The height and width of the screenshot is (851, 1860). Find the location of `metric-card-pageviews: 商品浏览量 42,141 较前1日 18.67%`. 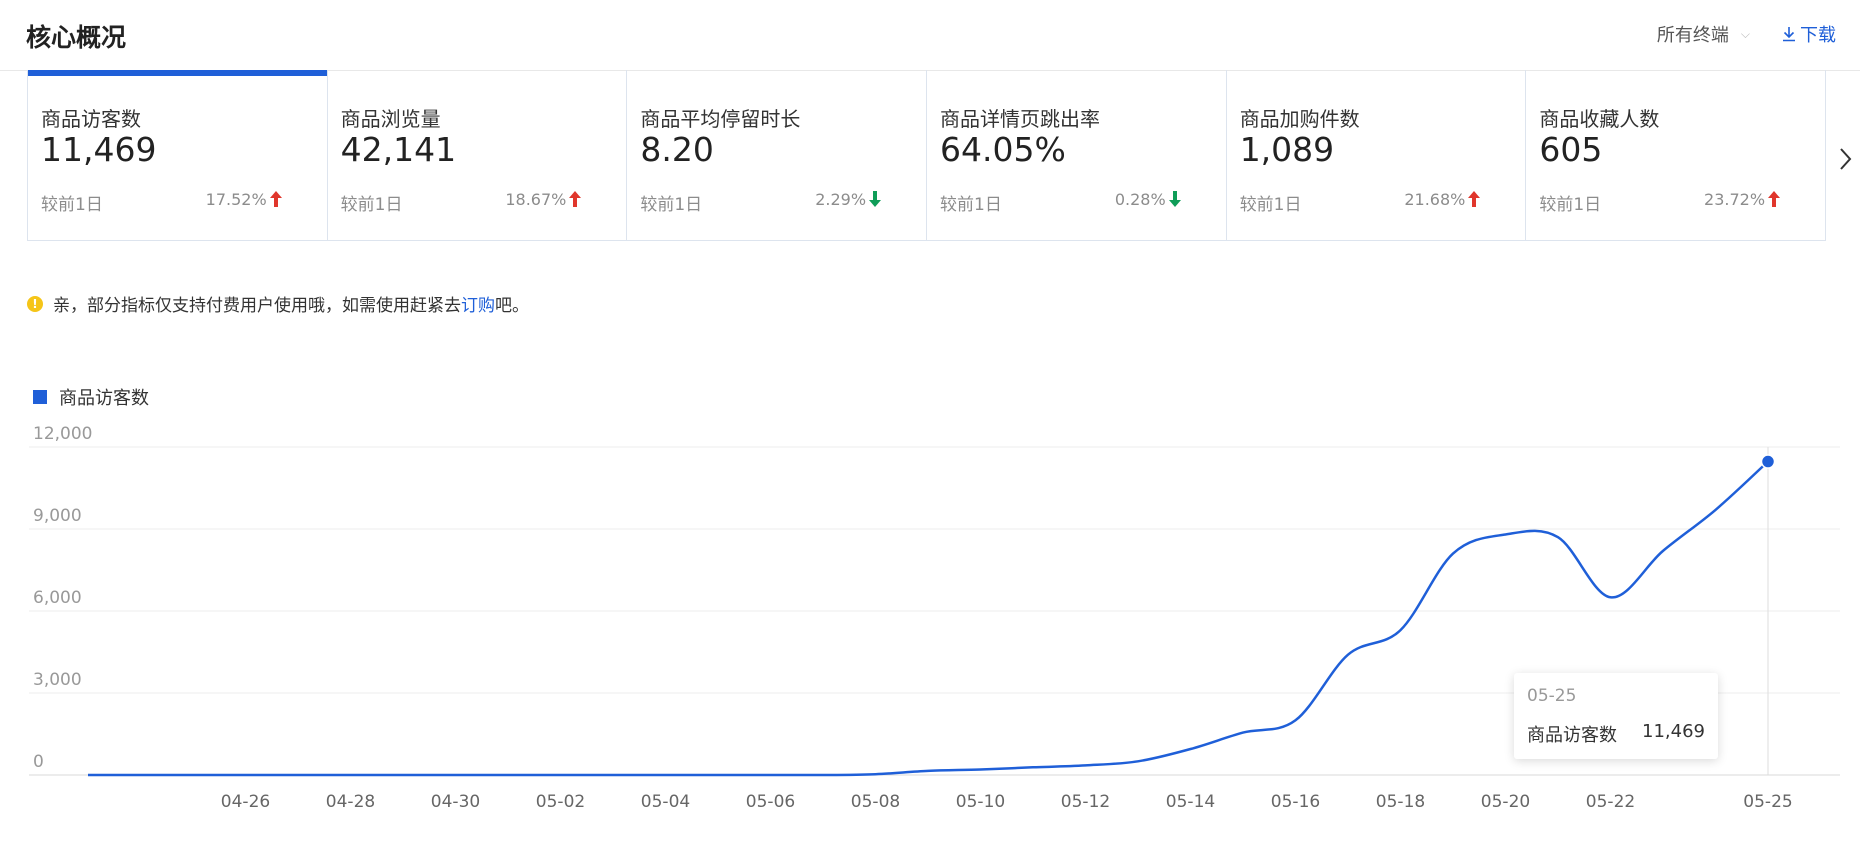

metric-card-pageviews: 商品浏览量 42,141 较前1日 18.67% is located at coordinates (478, 155).